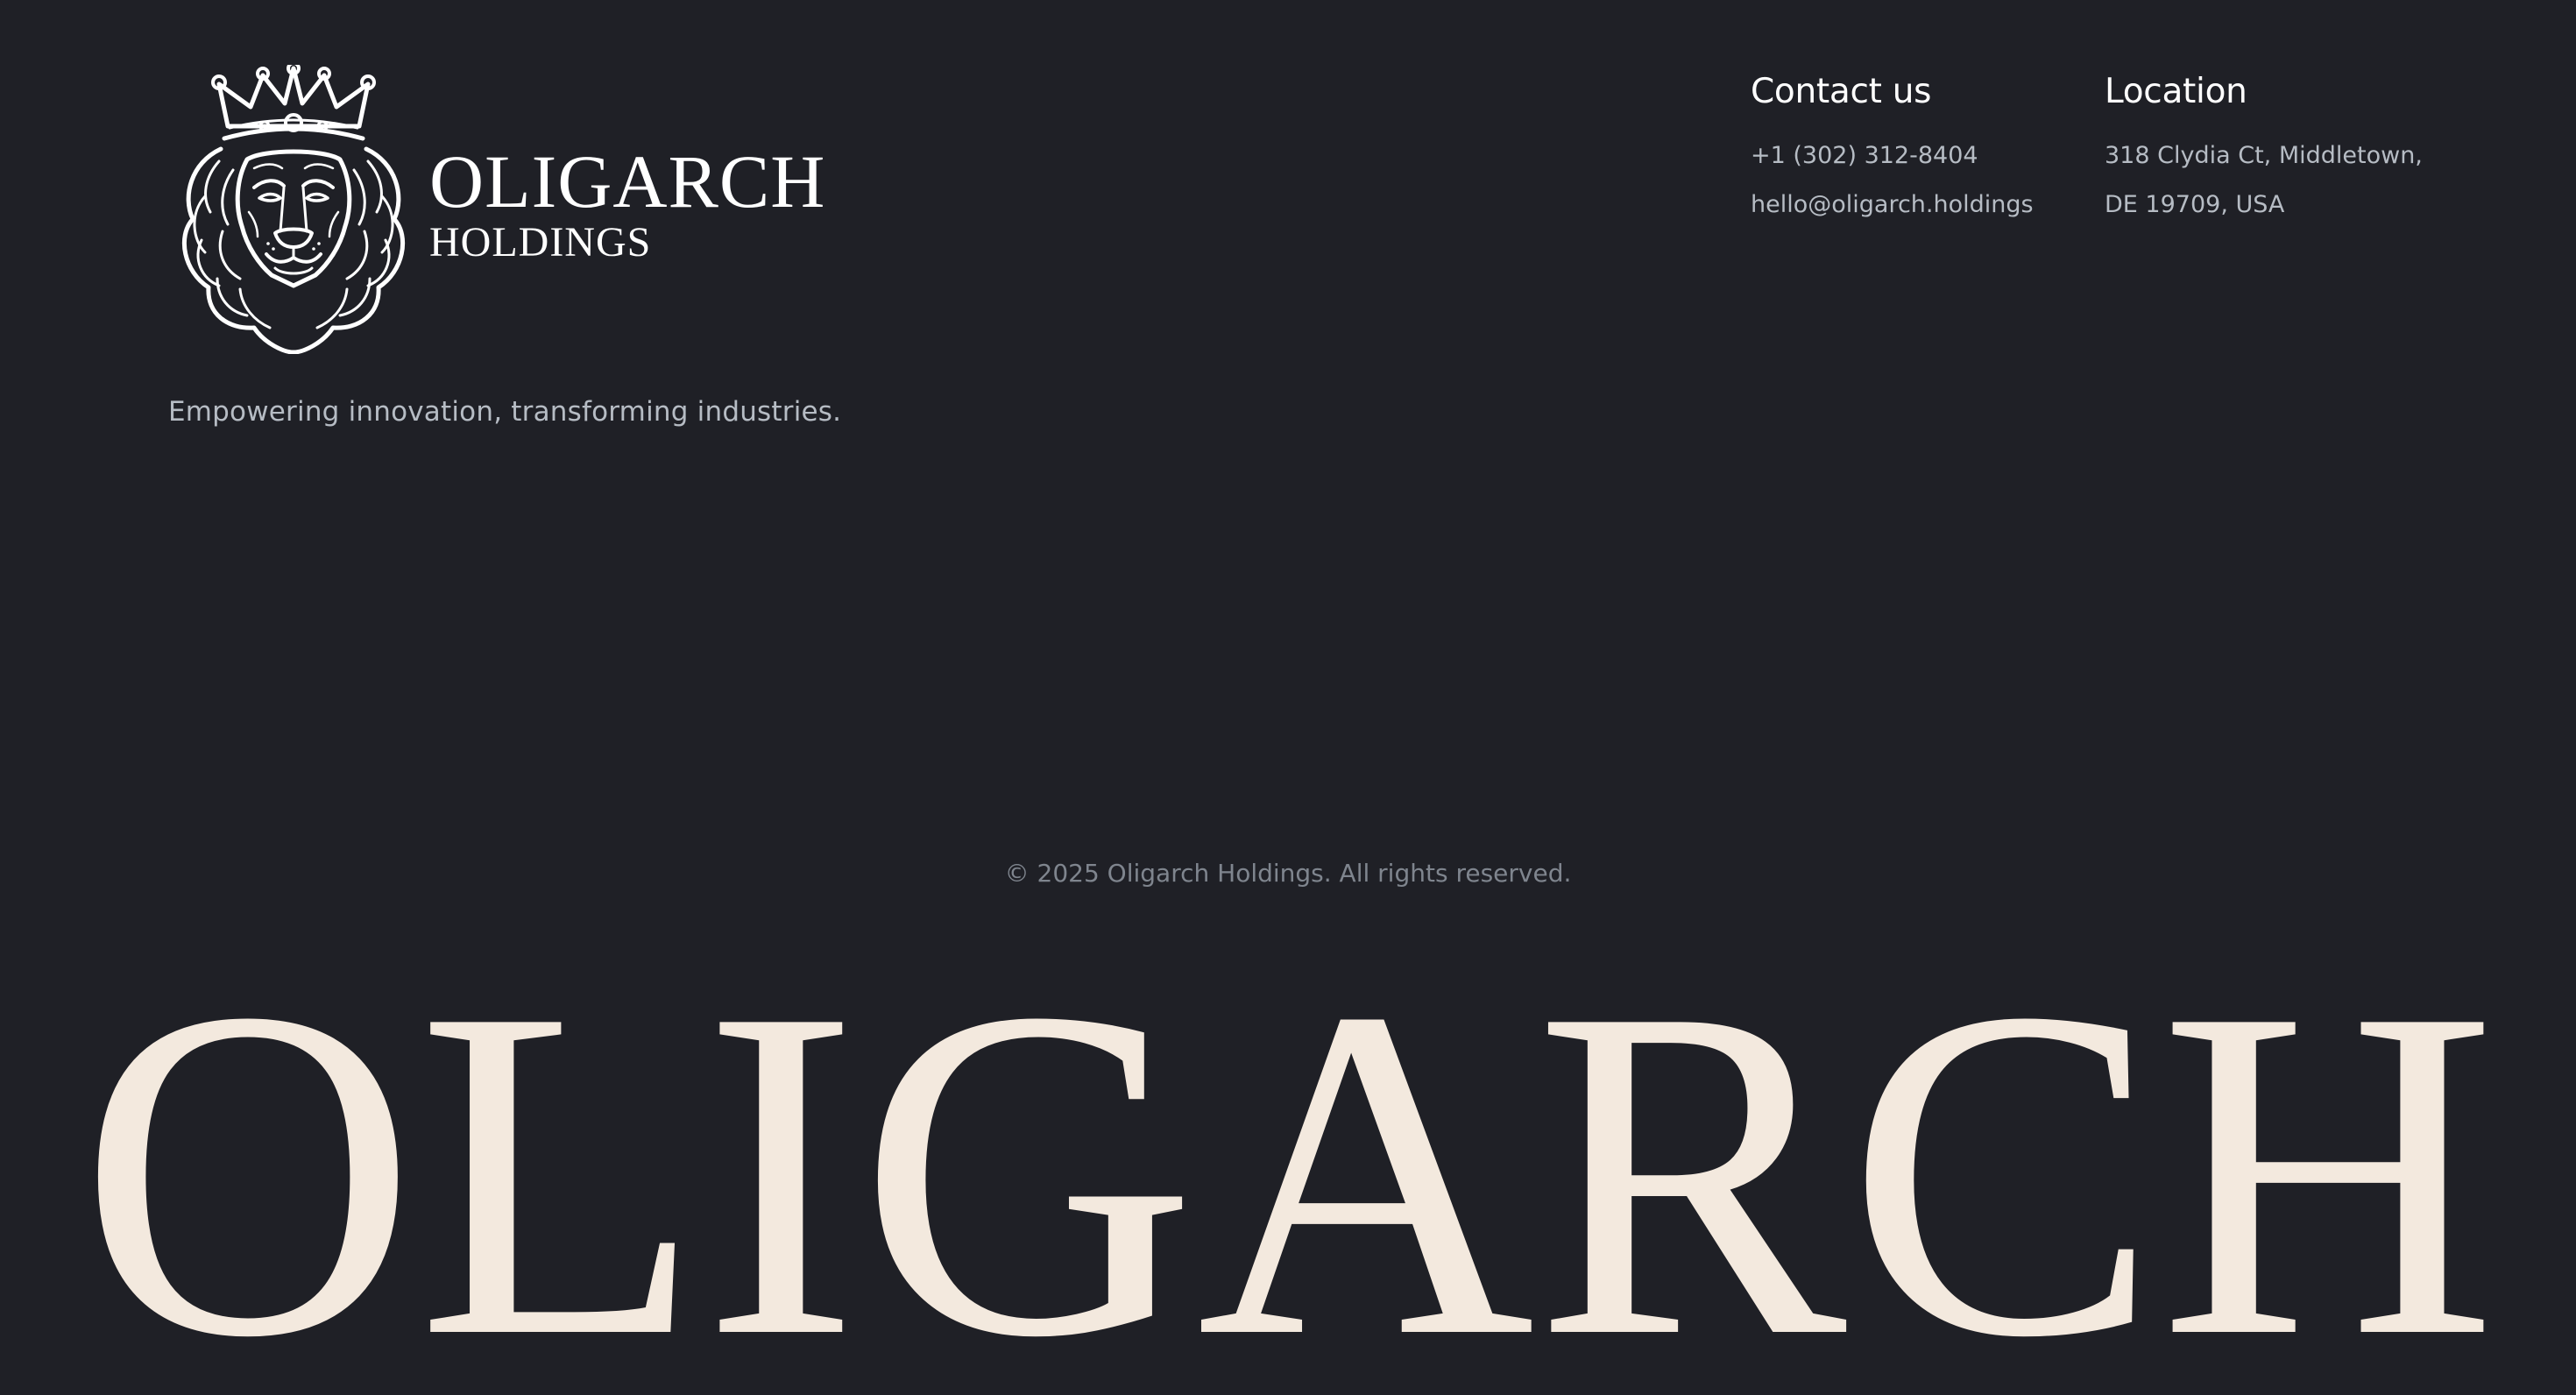 Image resolution: width=2576 pixels, height=1395 pixels. Describe the element at coordinates (627, 181) in the screenshot. I see `brand-wordmark-main: OLIGARCH` at that location.